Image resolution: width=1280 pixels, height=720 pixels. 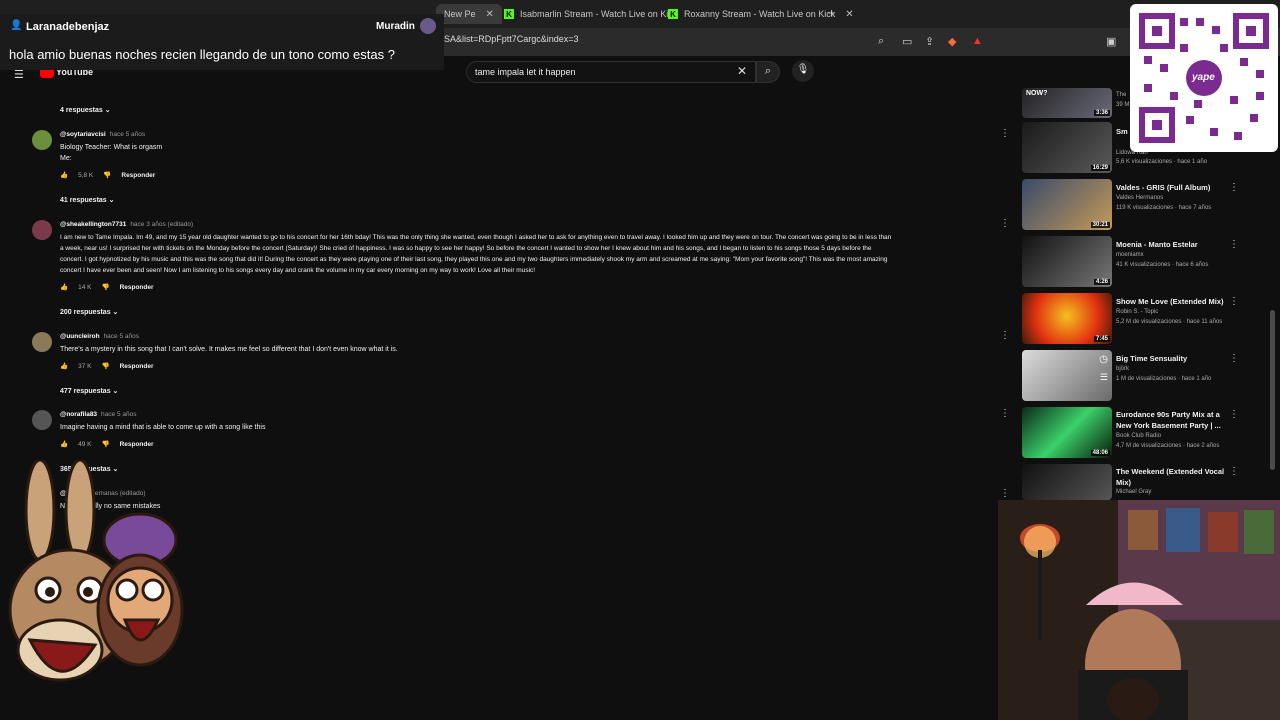 I want to click on video-thumbnail: 7:45, so click(x=1067, y=318).